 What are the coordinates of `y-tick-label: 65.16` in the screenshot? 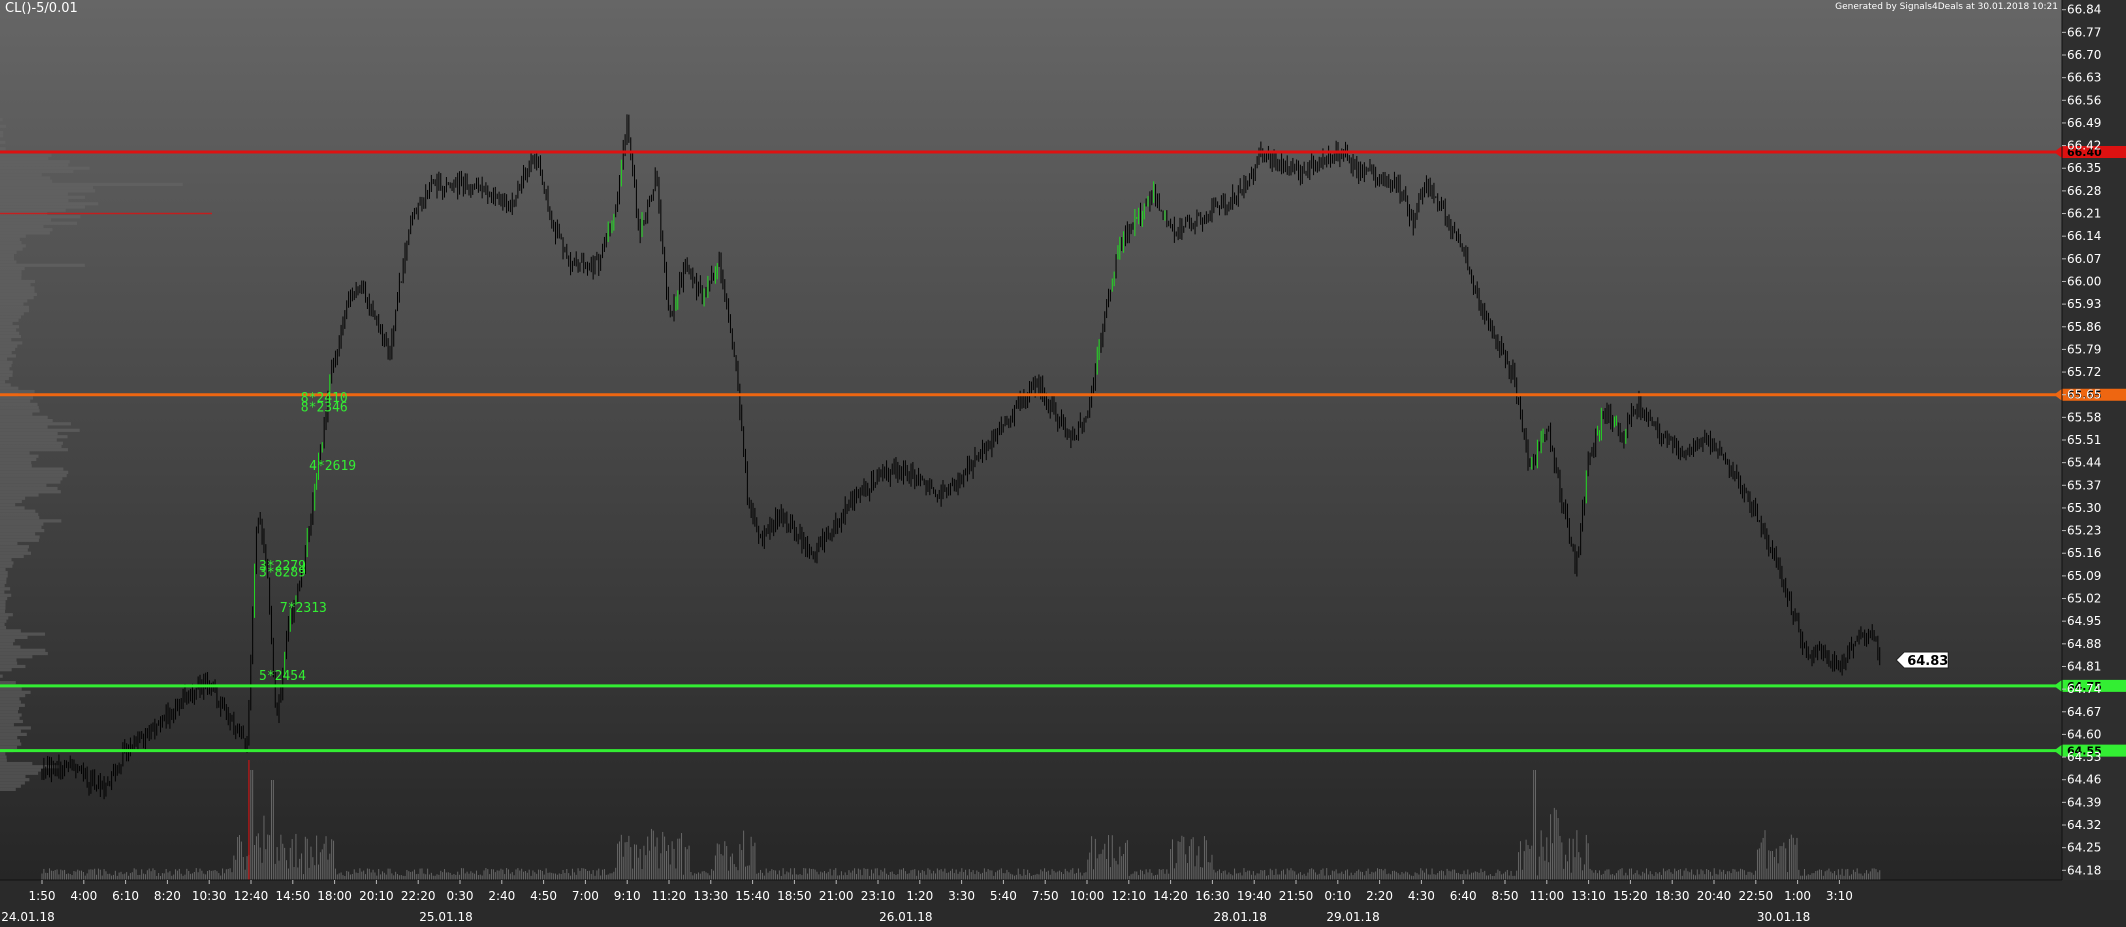 It's located at (2084, 553).